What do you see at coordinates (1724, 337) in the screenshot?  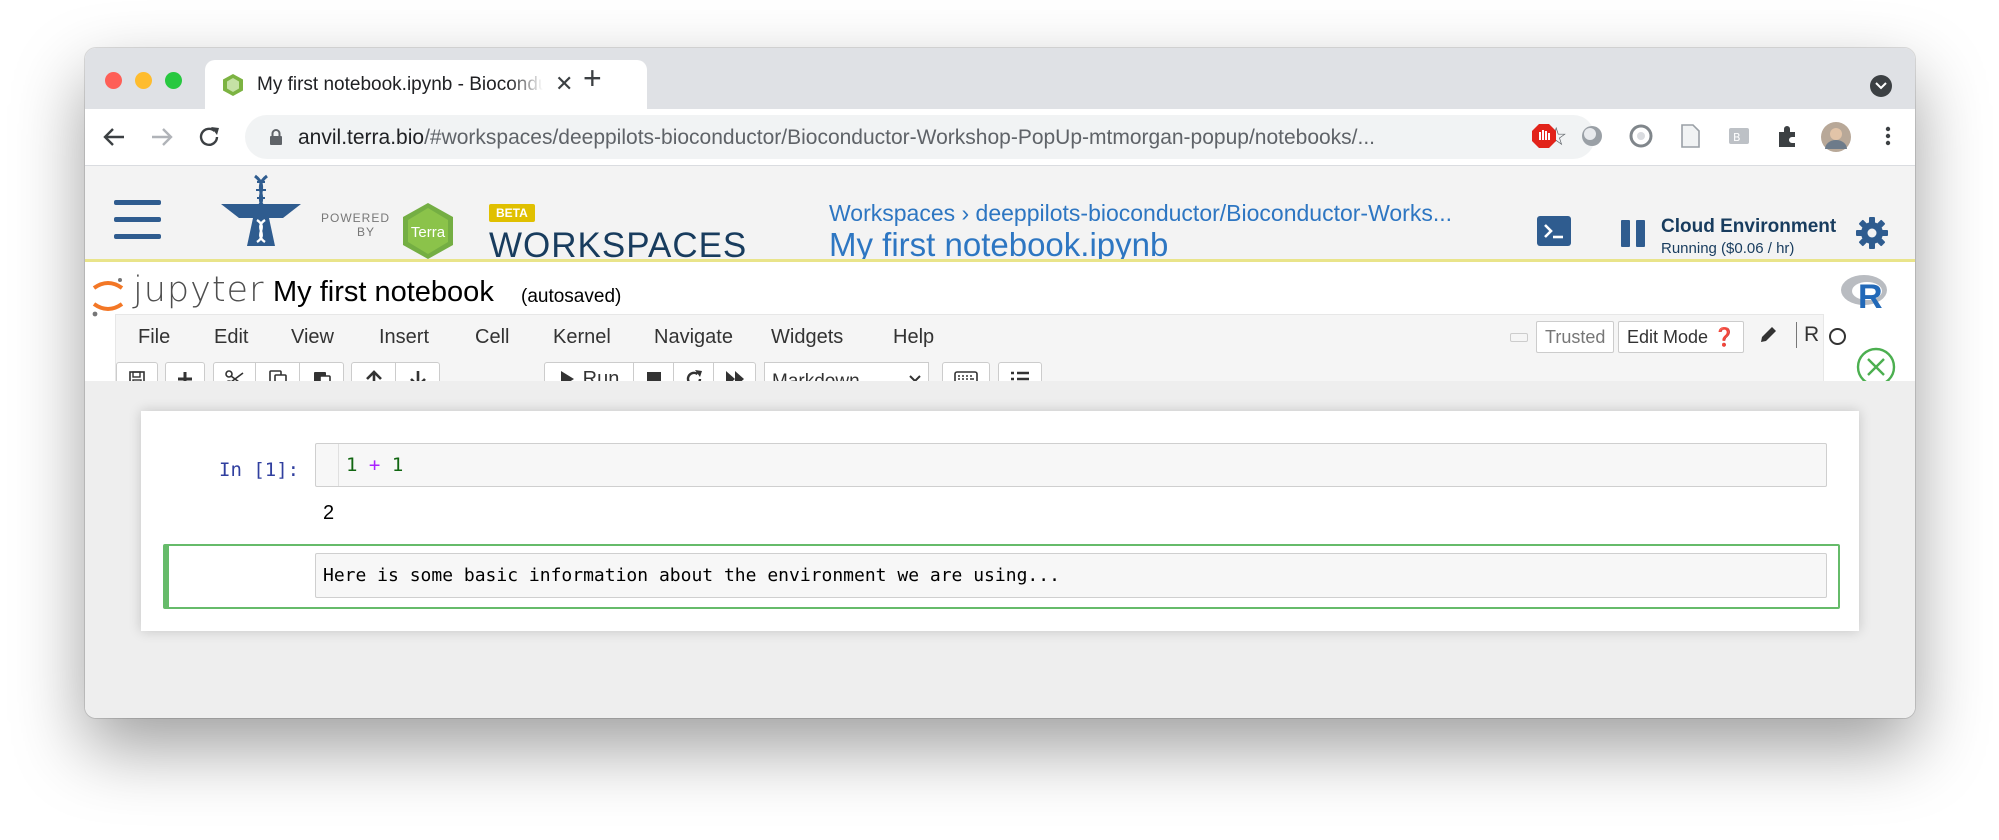 I see `help-circle-icon: ❓` at bounding box center [1724, 337].